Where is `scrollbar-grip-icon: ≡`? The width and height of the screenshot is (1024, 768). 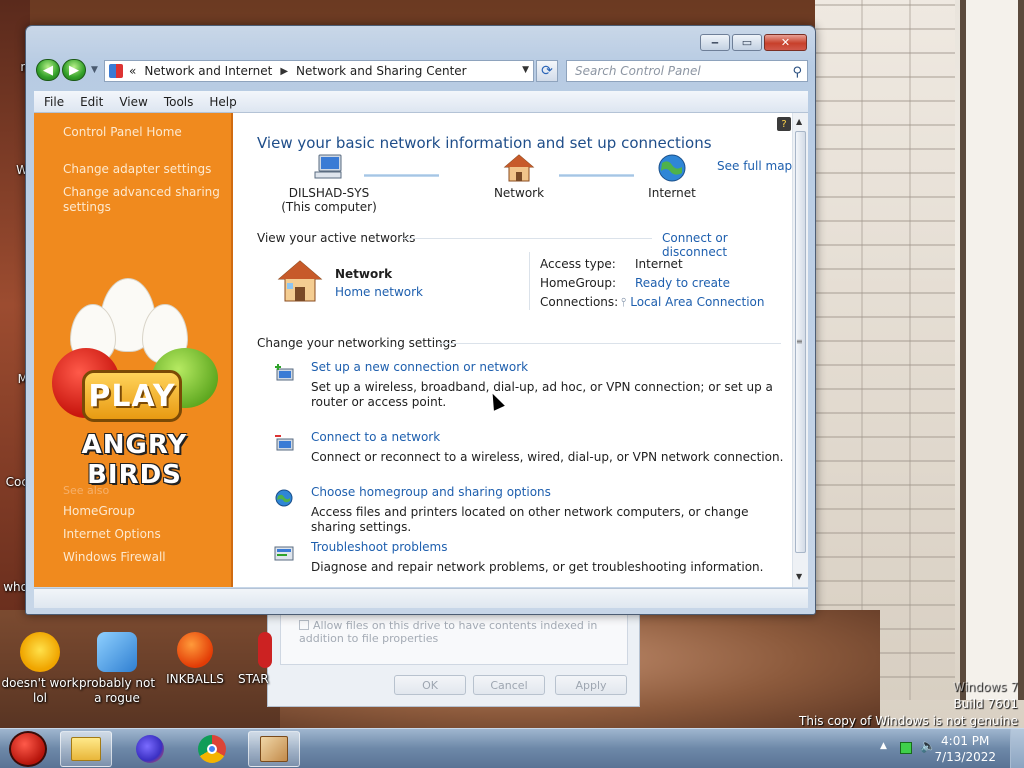 scrollbar-grip-icon: ≡ is located at coordinates (799, 341).